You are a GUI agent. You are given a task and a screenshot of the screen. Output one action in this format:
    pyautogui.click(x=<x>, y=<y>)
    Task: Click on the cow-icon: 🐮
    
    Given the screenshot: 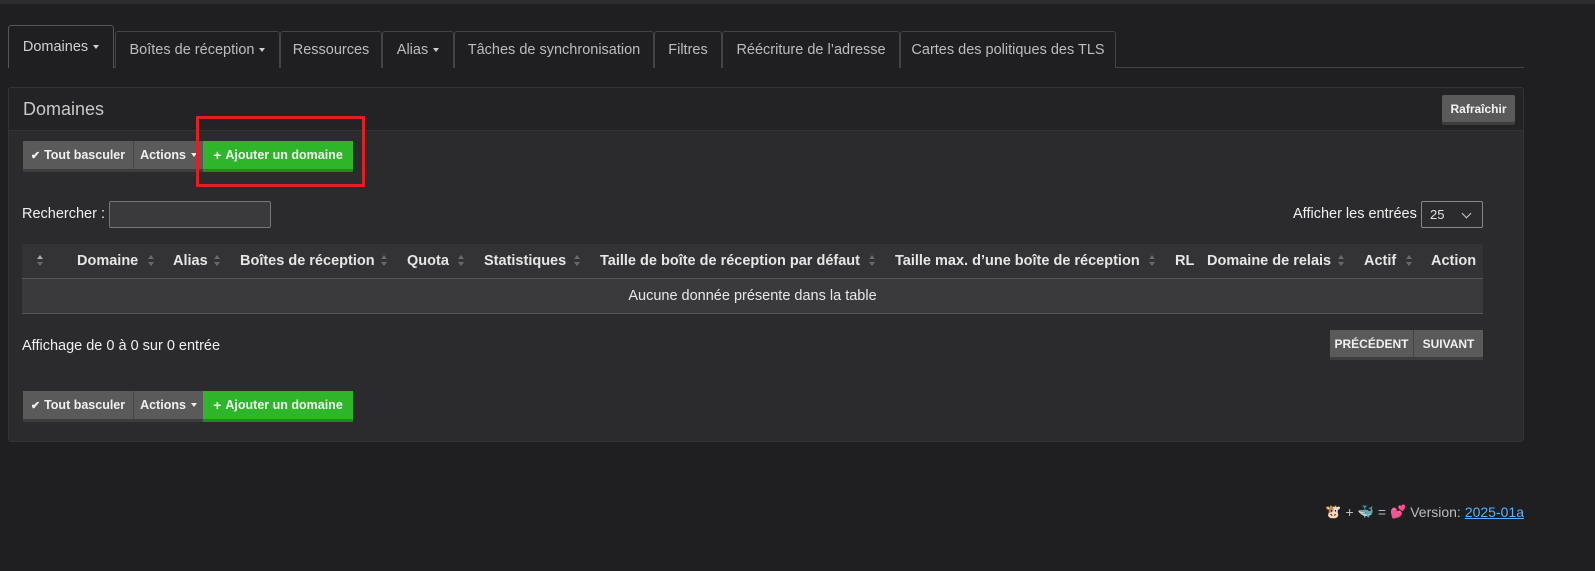 What is the action you would take?
    pyautogui.click(x=1333, y=511)
    